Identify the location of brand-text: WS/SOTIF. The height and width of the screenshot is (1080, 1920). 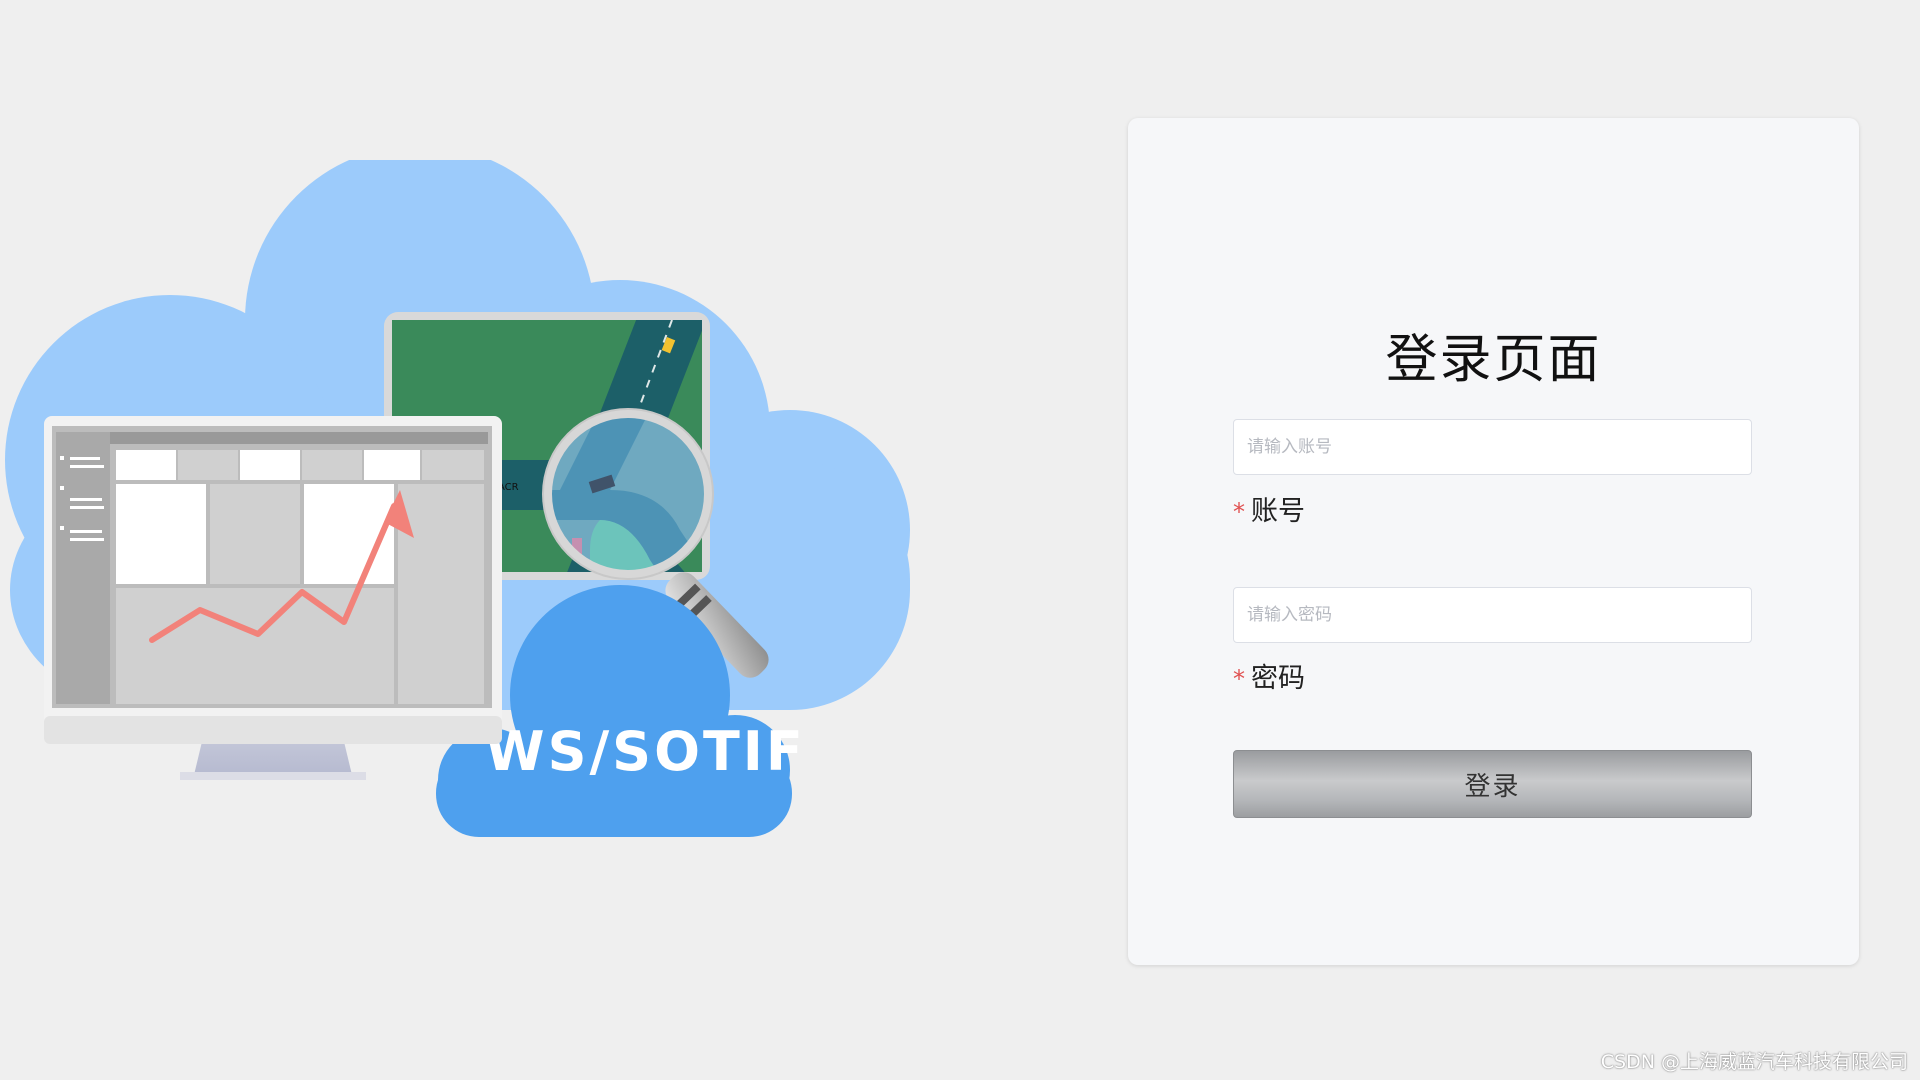
(645, 751).